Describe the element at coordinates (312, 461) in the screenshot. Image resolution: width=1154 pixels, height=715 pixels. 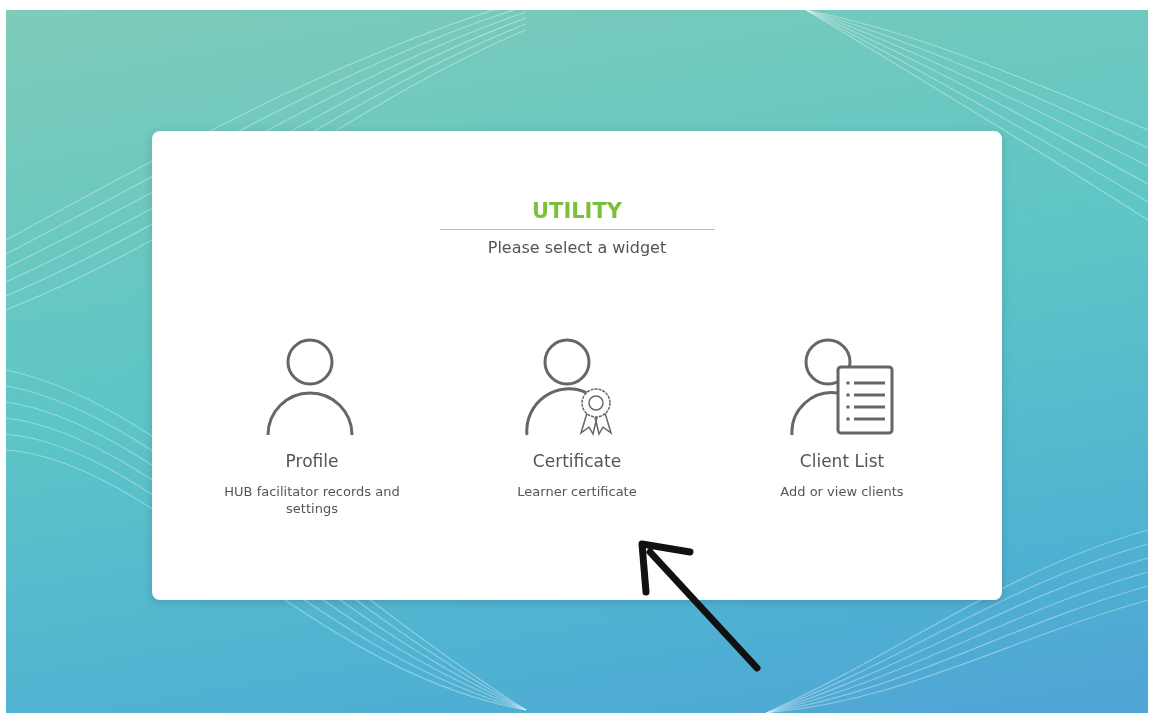
I see `widget-label: Profile` at that location.